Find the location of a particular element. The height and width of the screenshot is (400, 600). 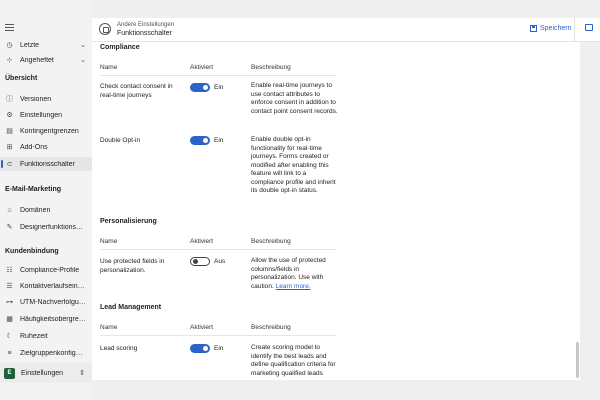

area-label: Einstellungen is located at coordinates (42, 373).